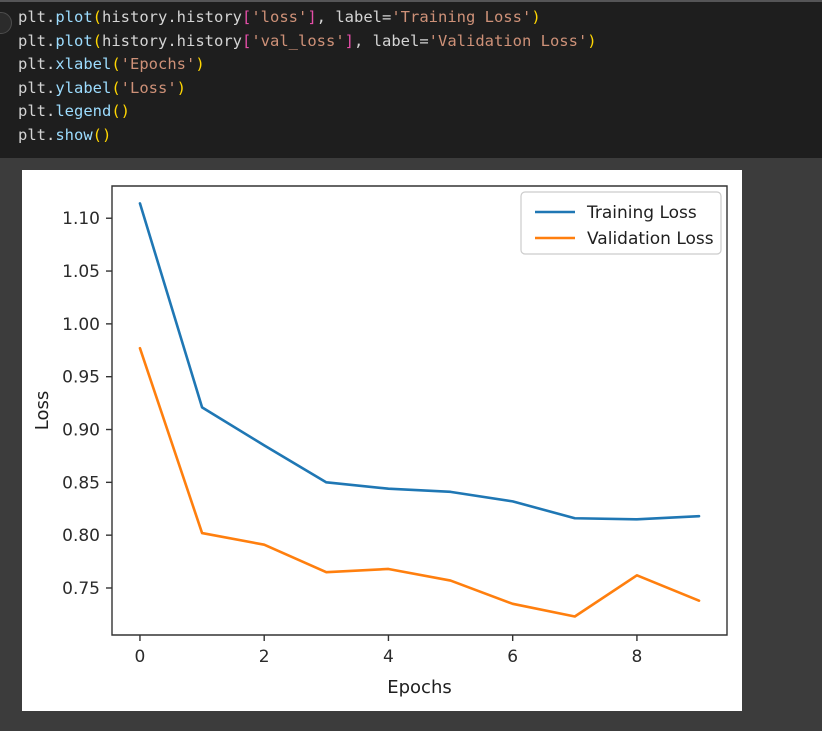  What do you see at coordinates (81, 219) in the screenshot?
I see `y-tick-label: 1.10` at bounding box center [81, 219].